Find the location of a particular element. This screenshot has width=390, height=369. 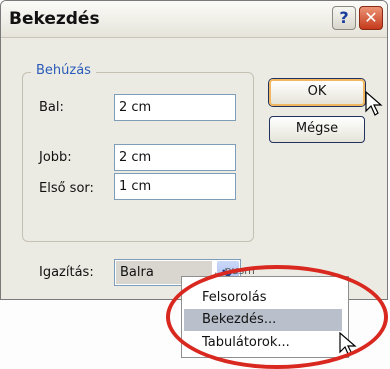

right-indent-label: Jobb: is located at coordinates (55, 157).